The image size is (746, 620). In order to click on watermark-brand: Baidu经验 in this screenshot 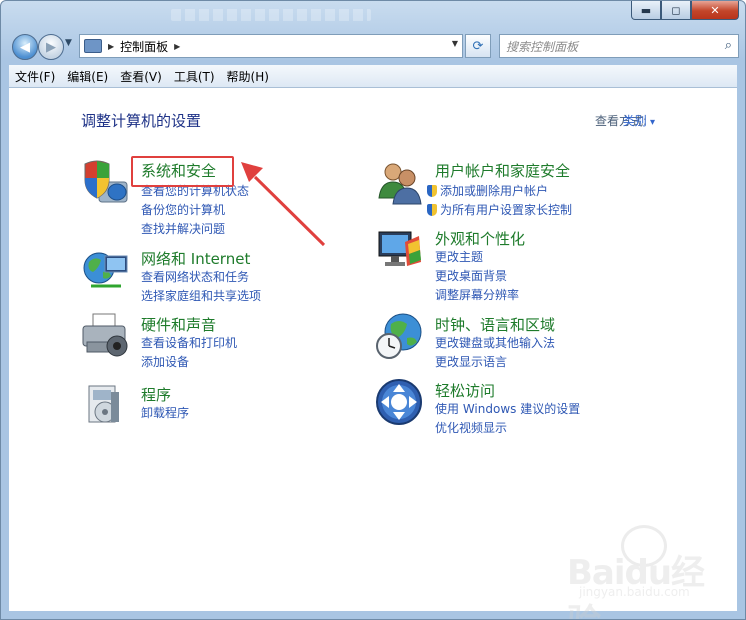, I will do `click(636, 586)`.